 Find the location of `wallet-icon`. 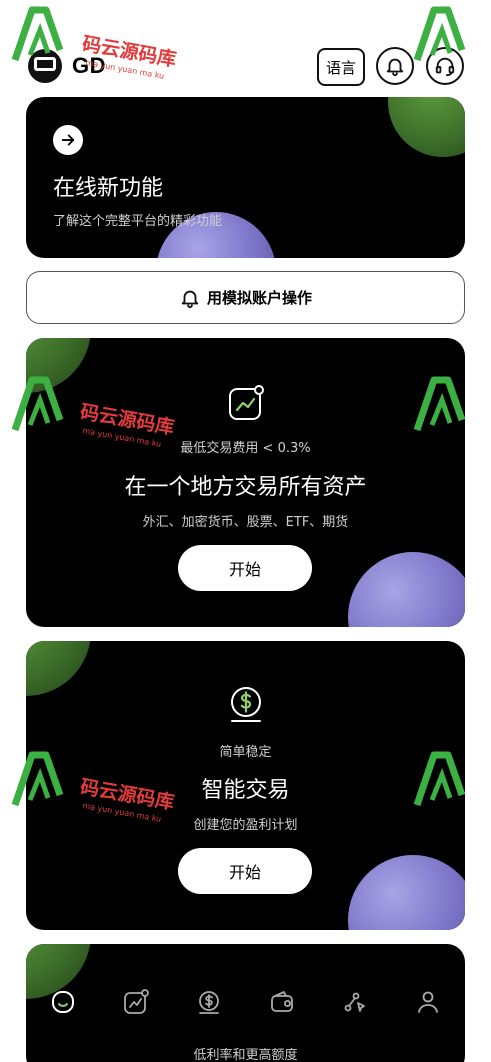

wallet-icon is located at coordinates (282, 1001).